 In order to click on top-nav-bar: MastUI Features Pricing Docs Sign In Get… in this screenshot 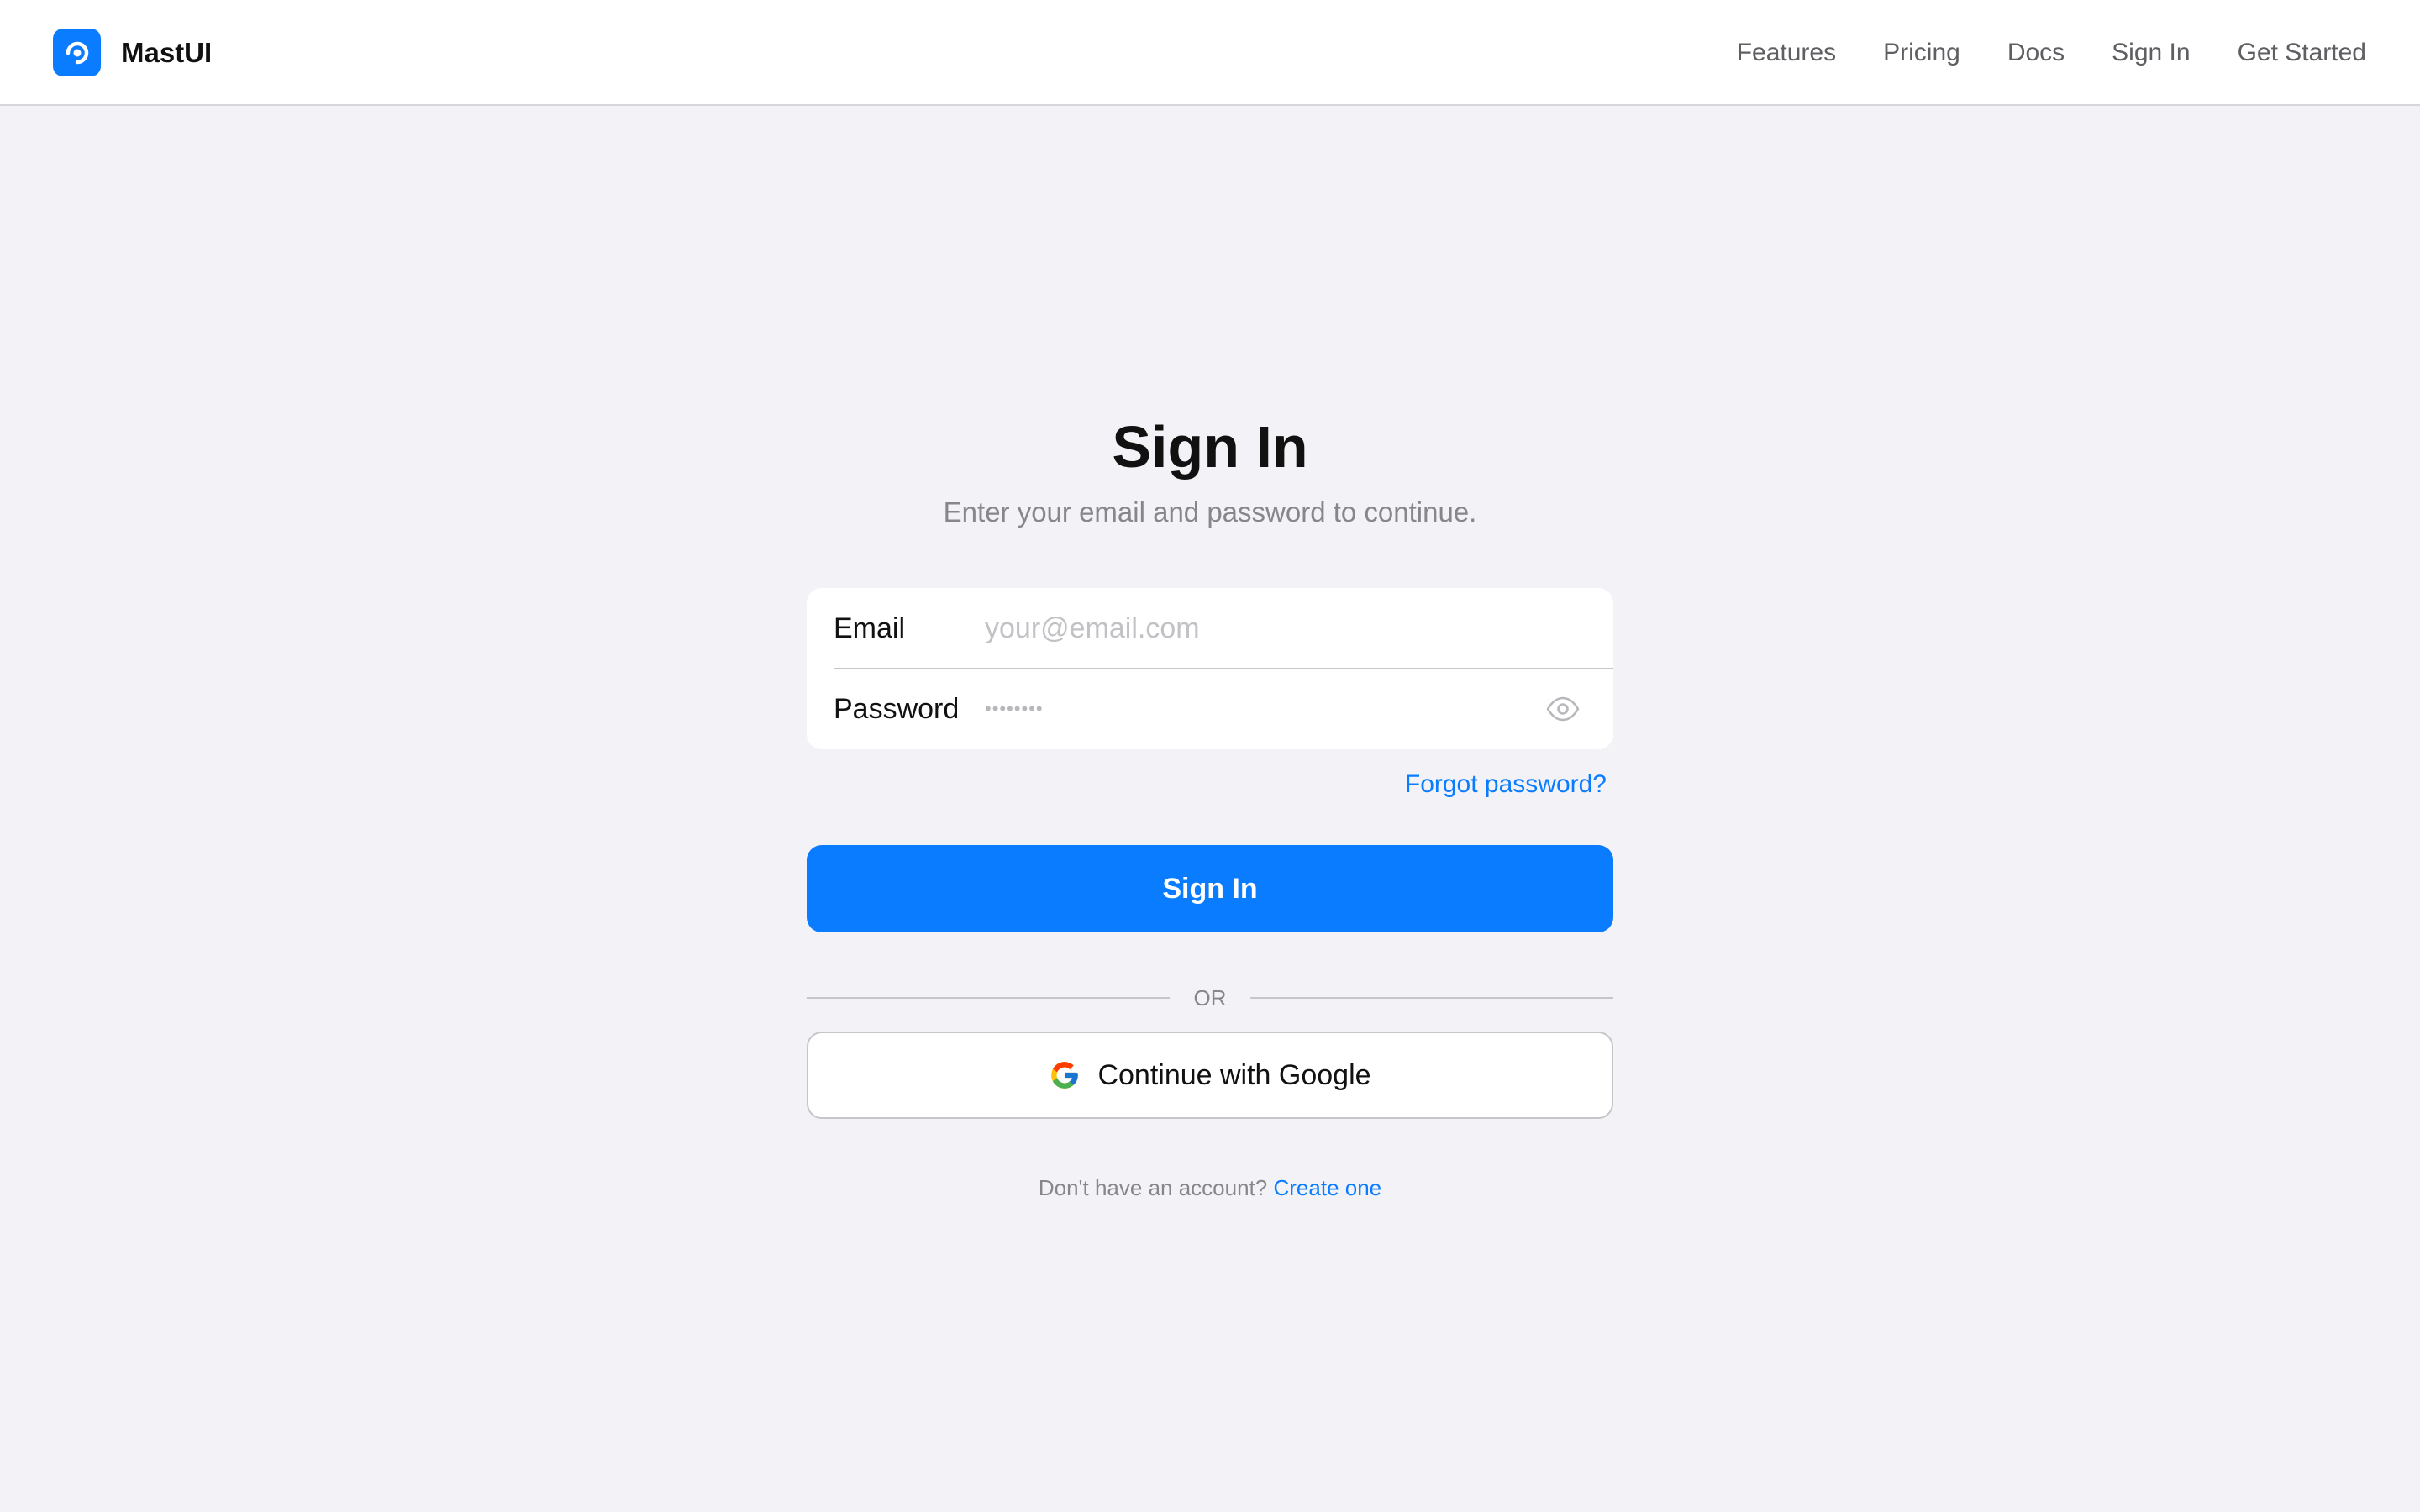, I will do `click(1210, 53)`.